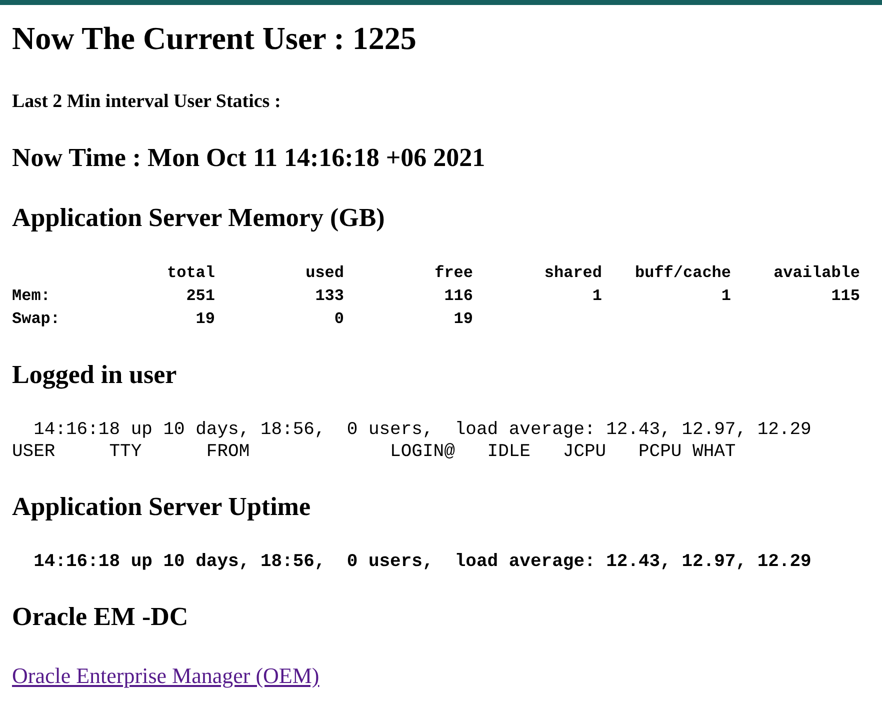  I want to click on oem-link: Oracle Enterprise Manager (OEM), so click(166, 676).